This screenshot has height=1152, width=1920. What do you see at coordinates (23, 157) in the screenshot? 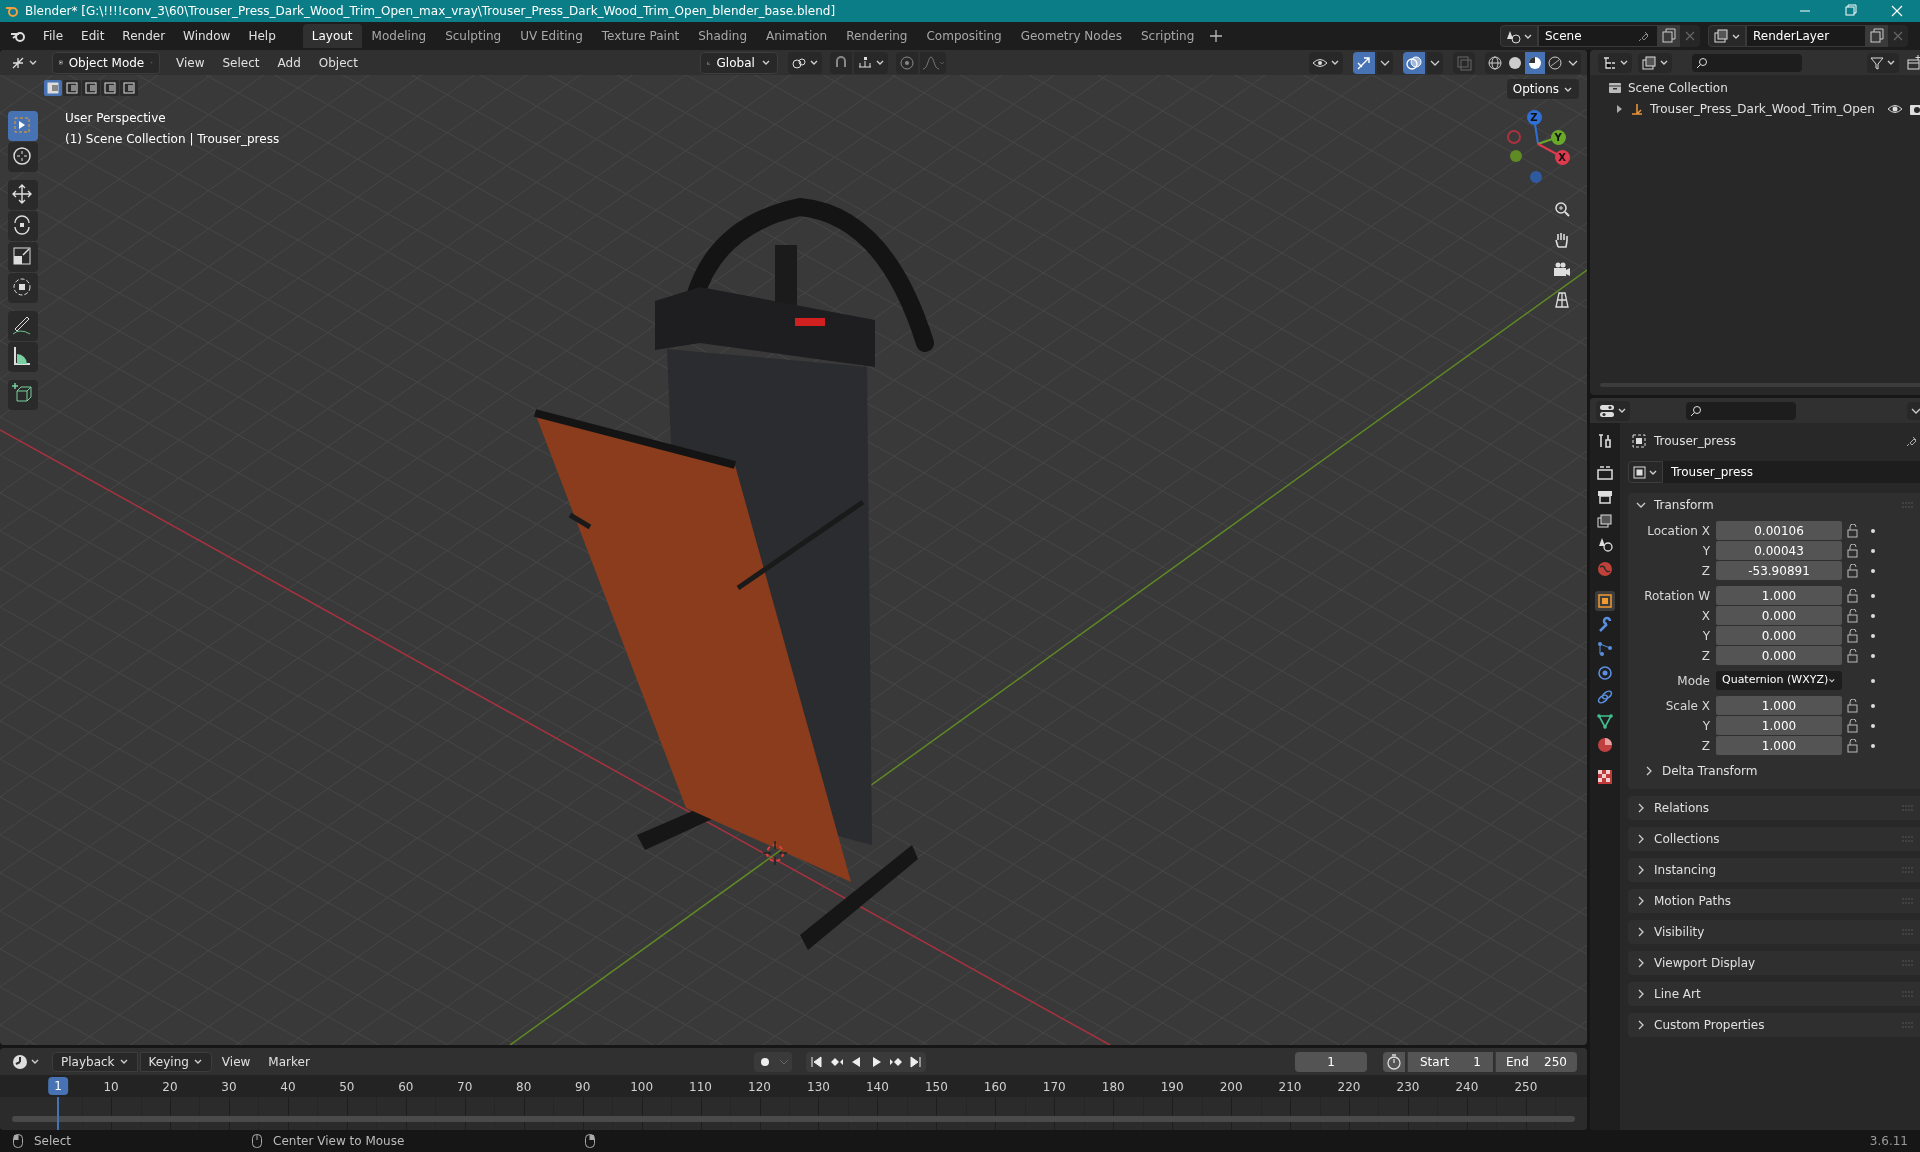
I see `cursor-tool-icon` at bounding box center [23, 157].